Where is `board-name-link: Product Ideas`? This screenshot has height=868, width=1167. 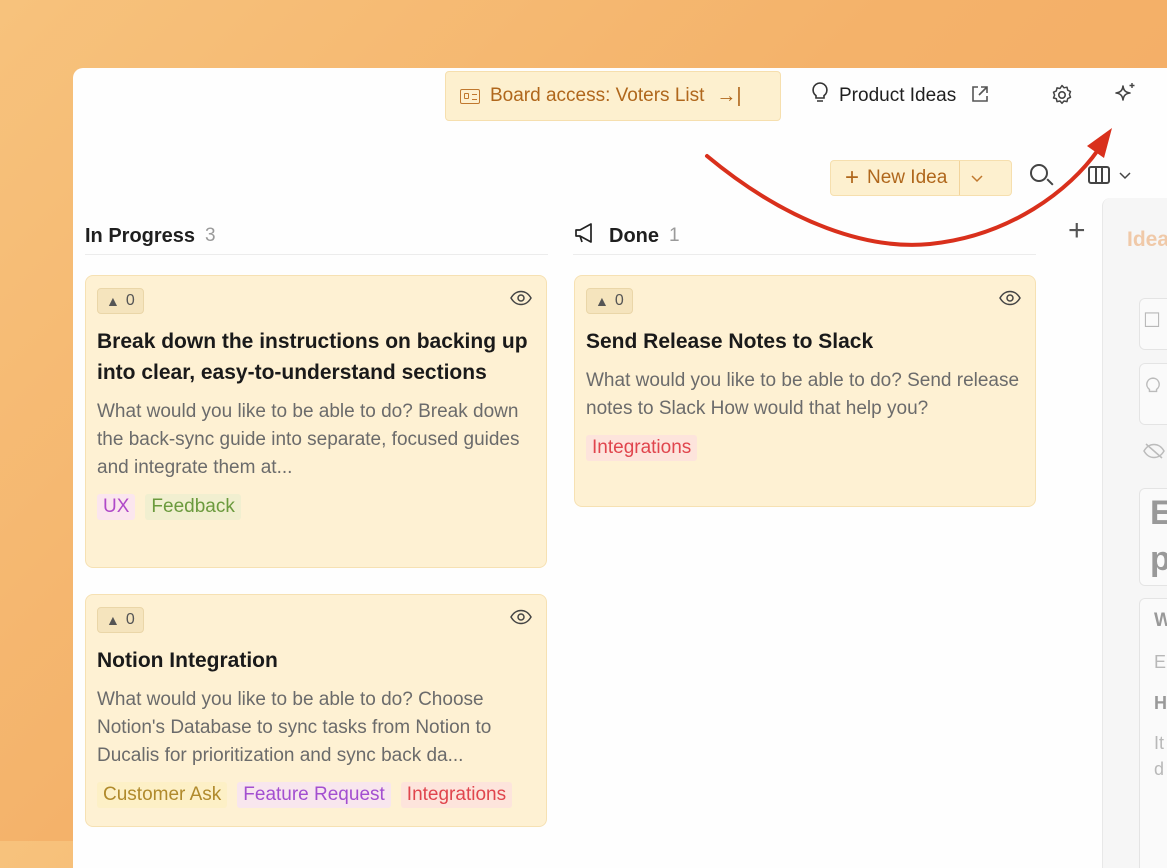 board-name-link: Product Ideas is located at coordinates (900, 96).